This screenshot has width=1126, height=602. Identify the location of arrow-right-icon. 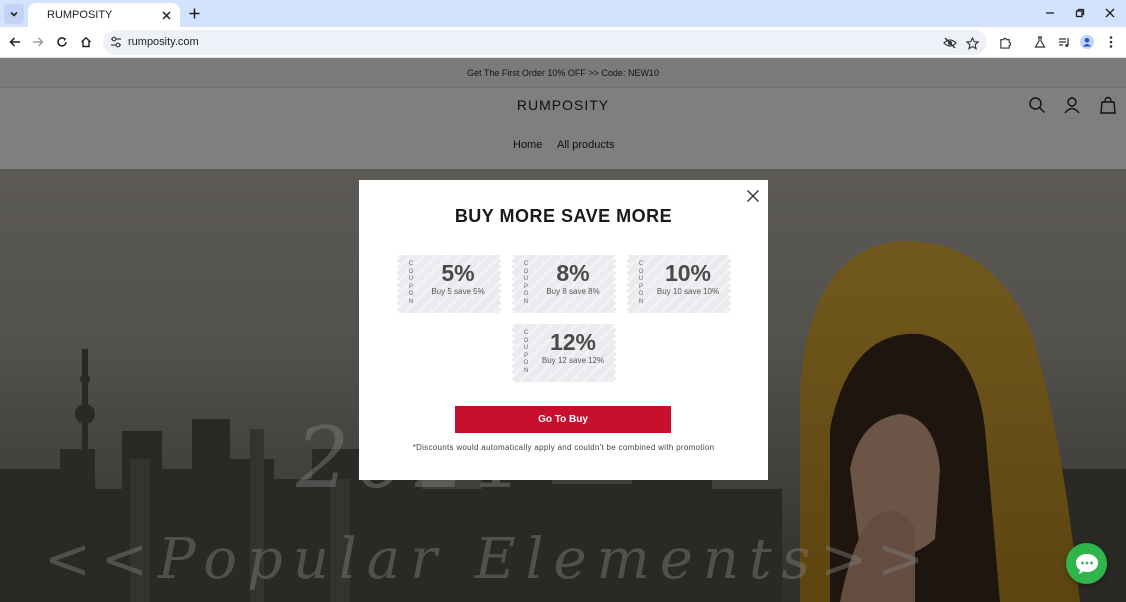
(38, 42).